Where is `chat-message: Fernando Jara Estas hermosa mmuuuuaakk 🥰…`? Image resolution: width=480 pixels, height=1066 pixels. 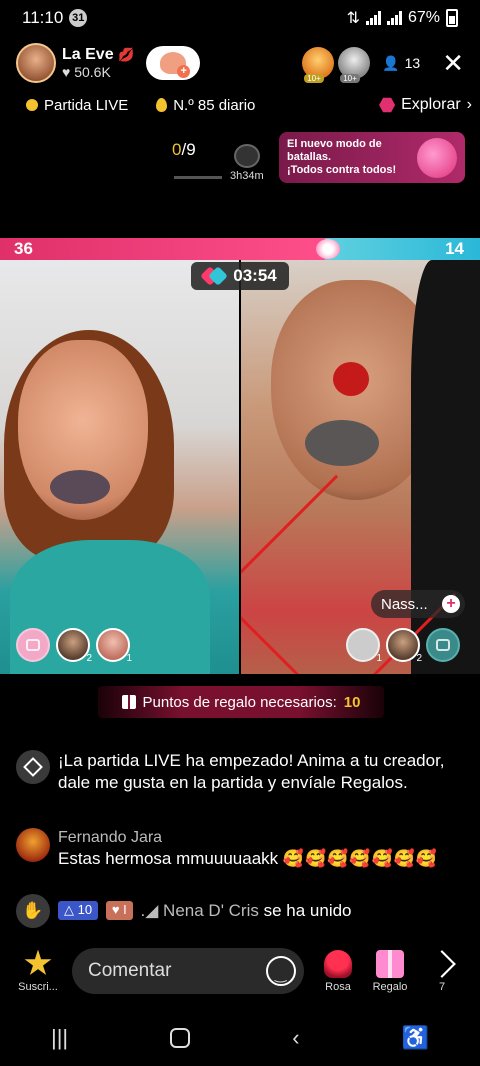
chat-message: Fernando Jara Estas hermosa mmuuuuaakk 🥰… is located at coordinates (240, 849).